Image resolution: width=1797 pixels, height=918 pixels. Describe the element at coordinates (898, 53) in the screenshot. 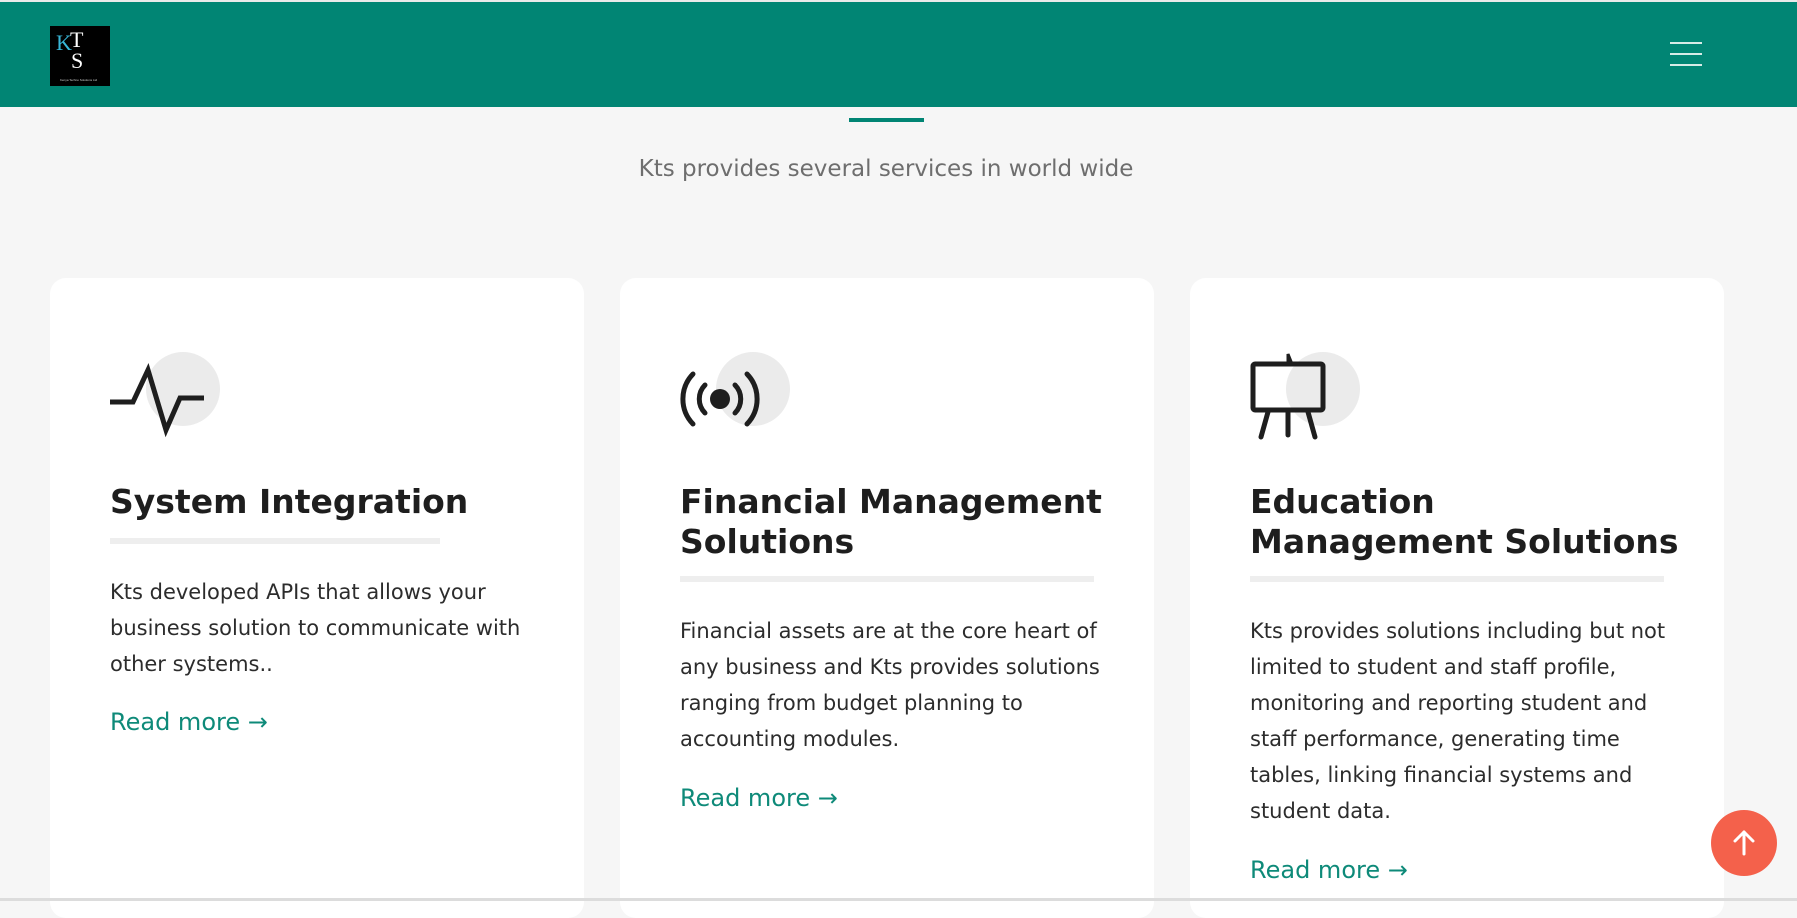

I see `site-header: K T S Kenya Techno Solutions Ltd` at that location.